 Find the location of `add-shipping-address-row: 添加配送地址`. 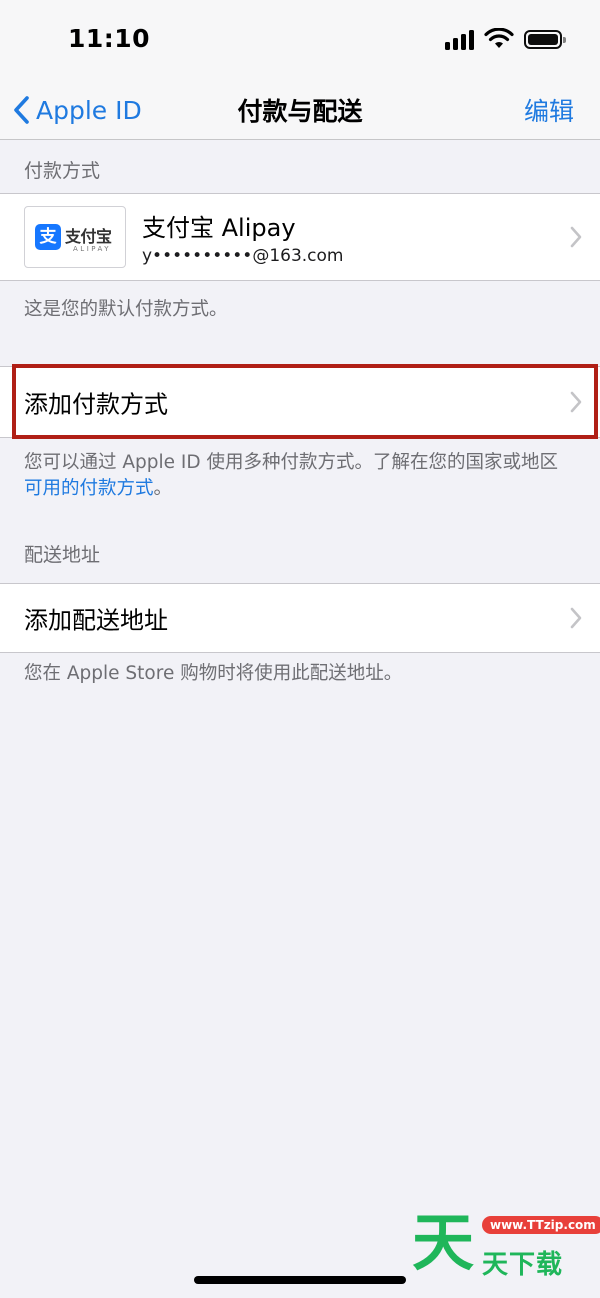

add-shipping-address-row: 添加配送地址 is located at coordinates (300, 618).